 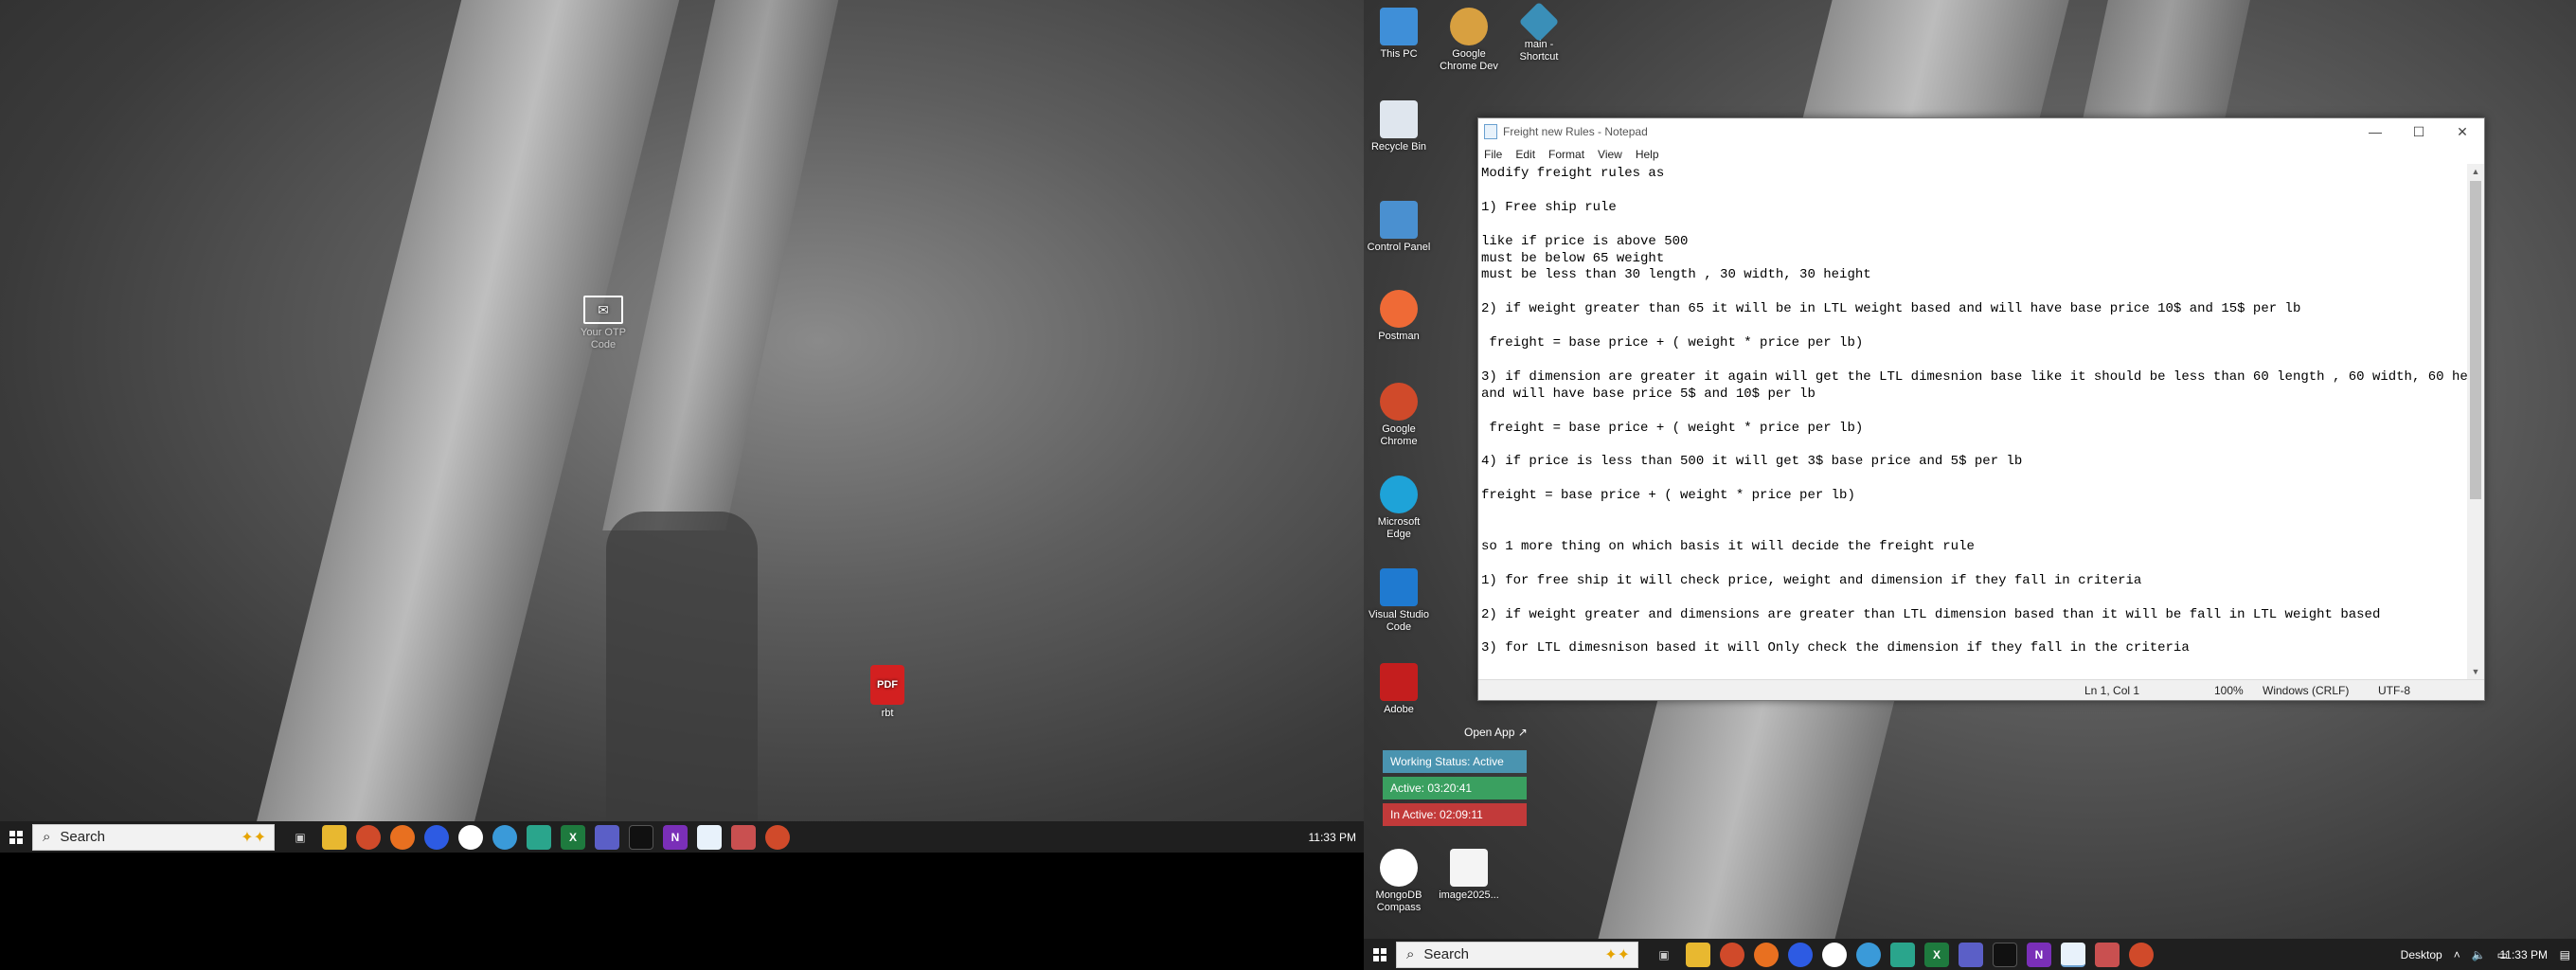 I want to click on desktop-toolbar: Desktop, so click(x=2421, y=954).